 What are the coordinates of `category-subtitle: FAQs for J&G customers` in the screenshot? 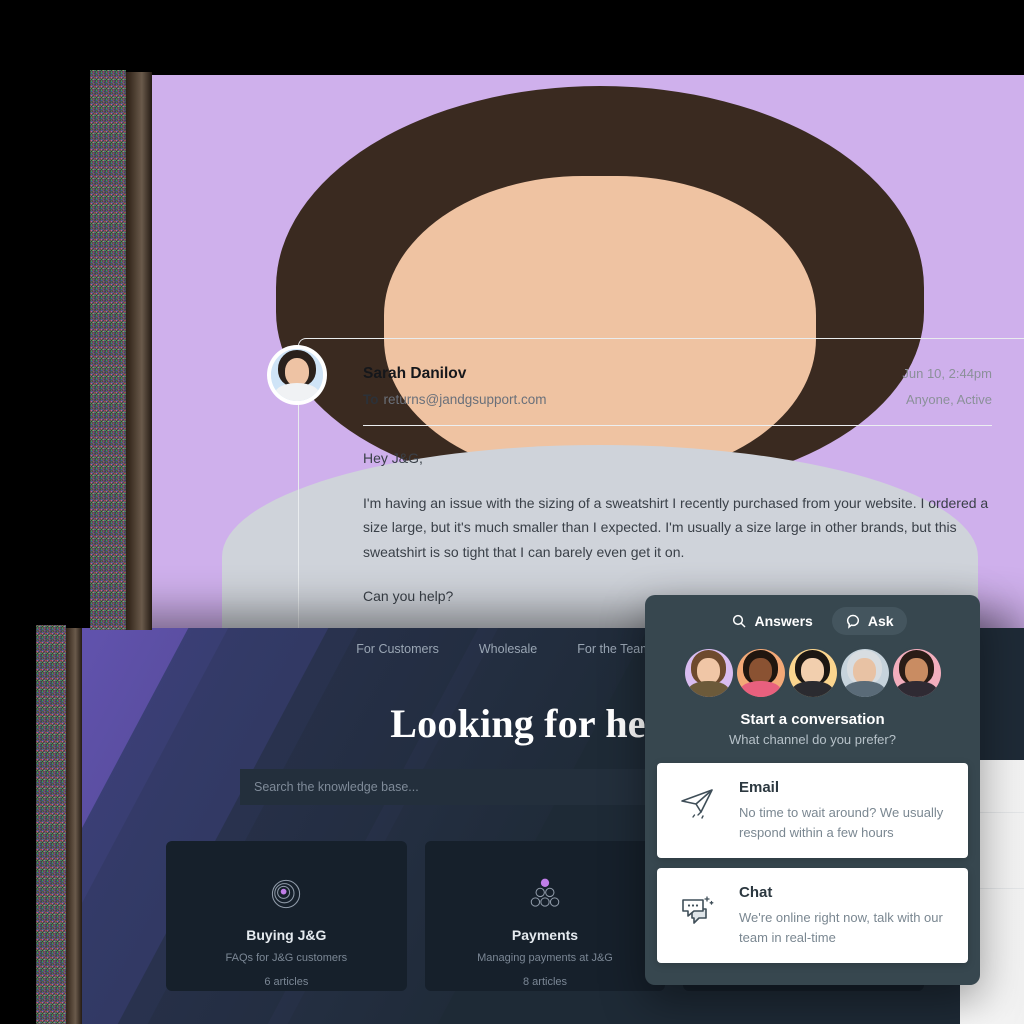 It's located at (286, 958).